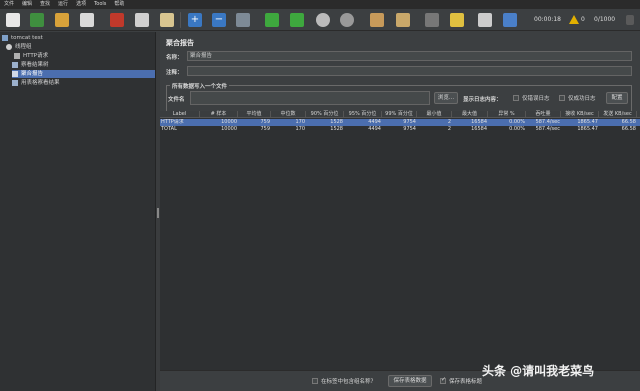 The image size is (640, 391). What do you see at coordinates (349, 382) in the screenshot?
I see `include-group-name-label: 在标签中包含组名称？` at bounding box center [349, 382].